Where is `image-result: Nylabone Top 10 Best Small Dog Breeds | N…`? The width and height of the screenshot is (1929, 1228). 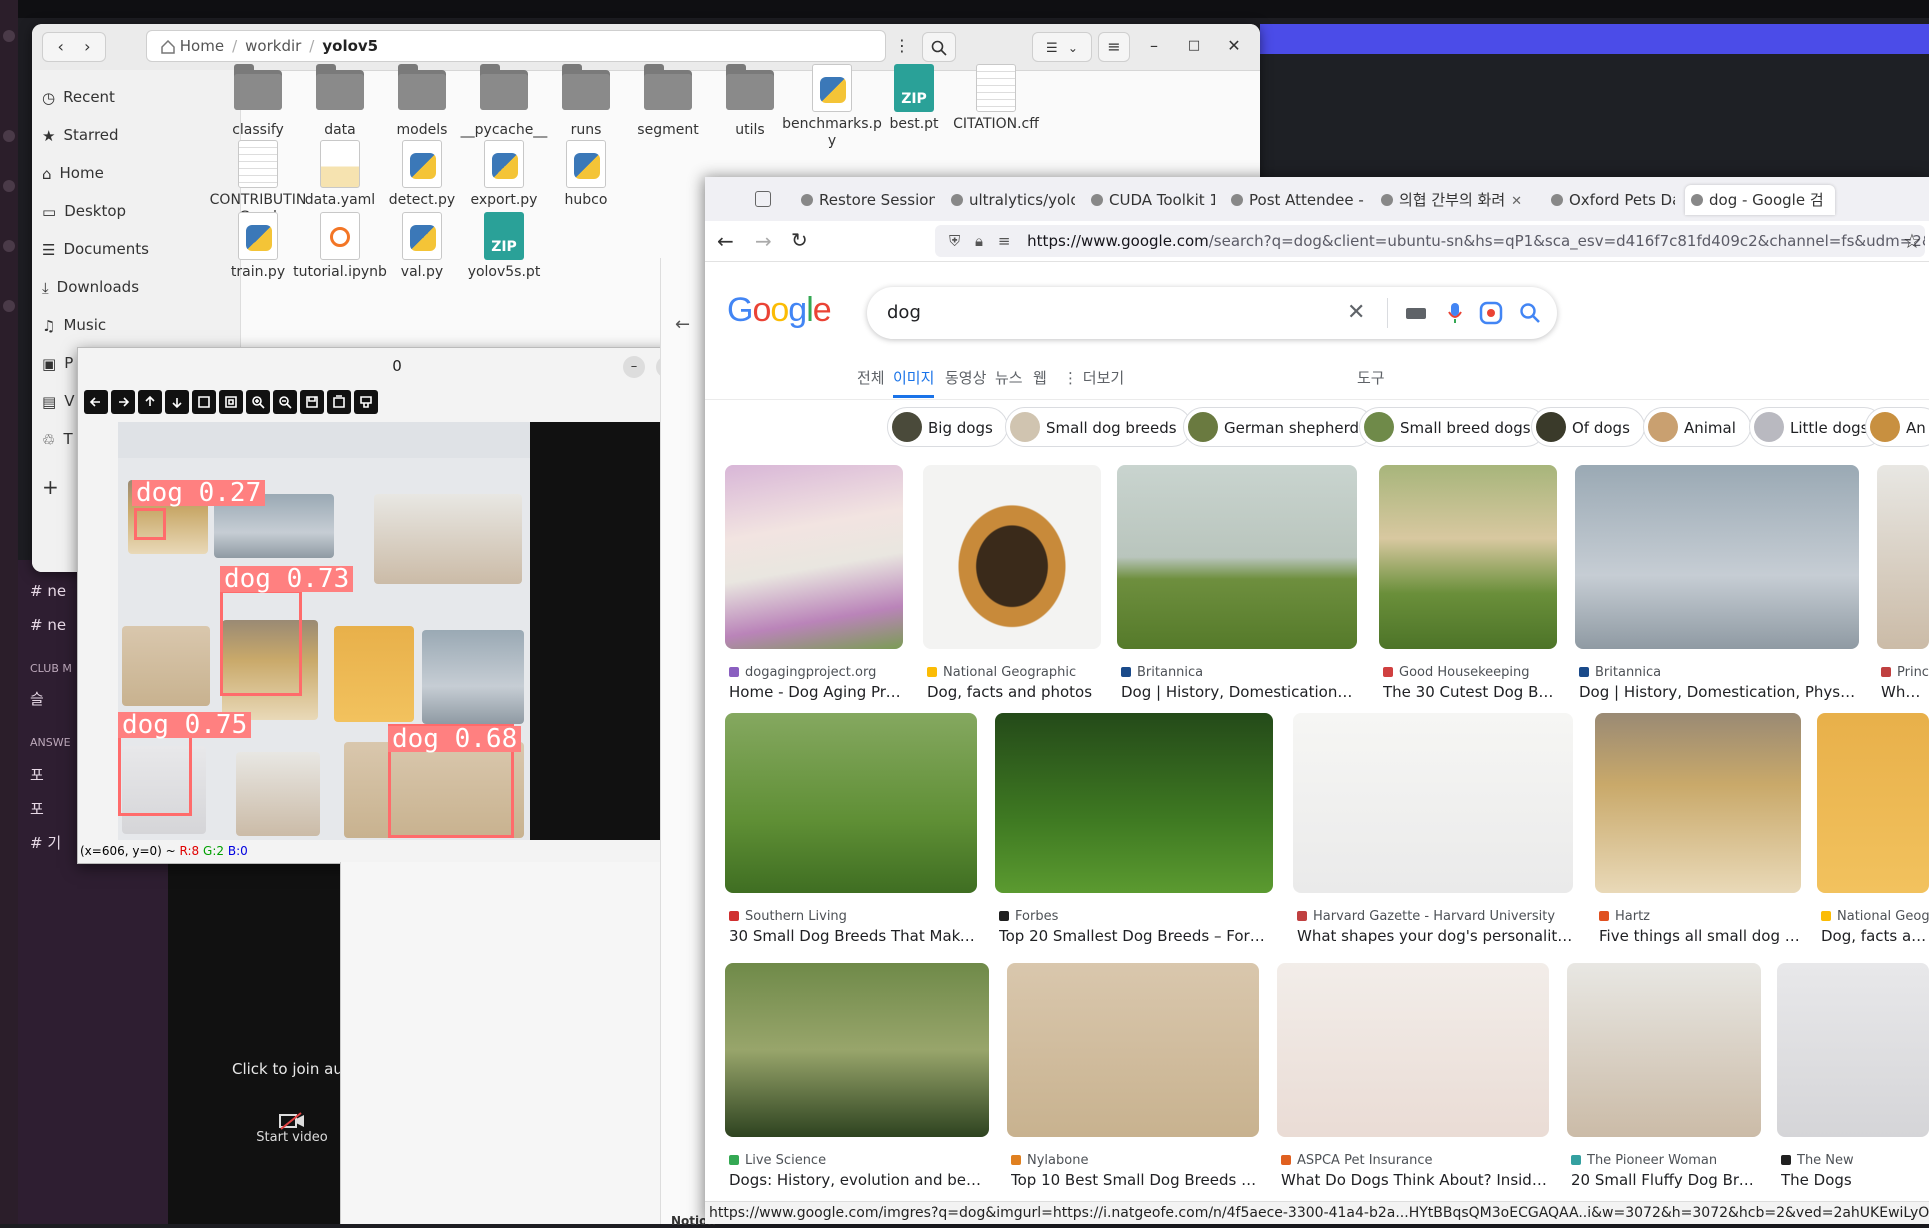
image-result: Nylabone Top 10 Best Small Dog Breeds | N… is located at coordinates (1133, 1082).